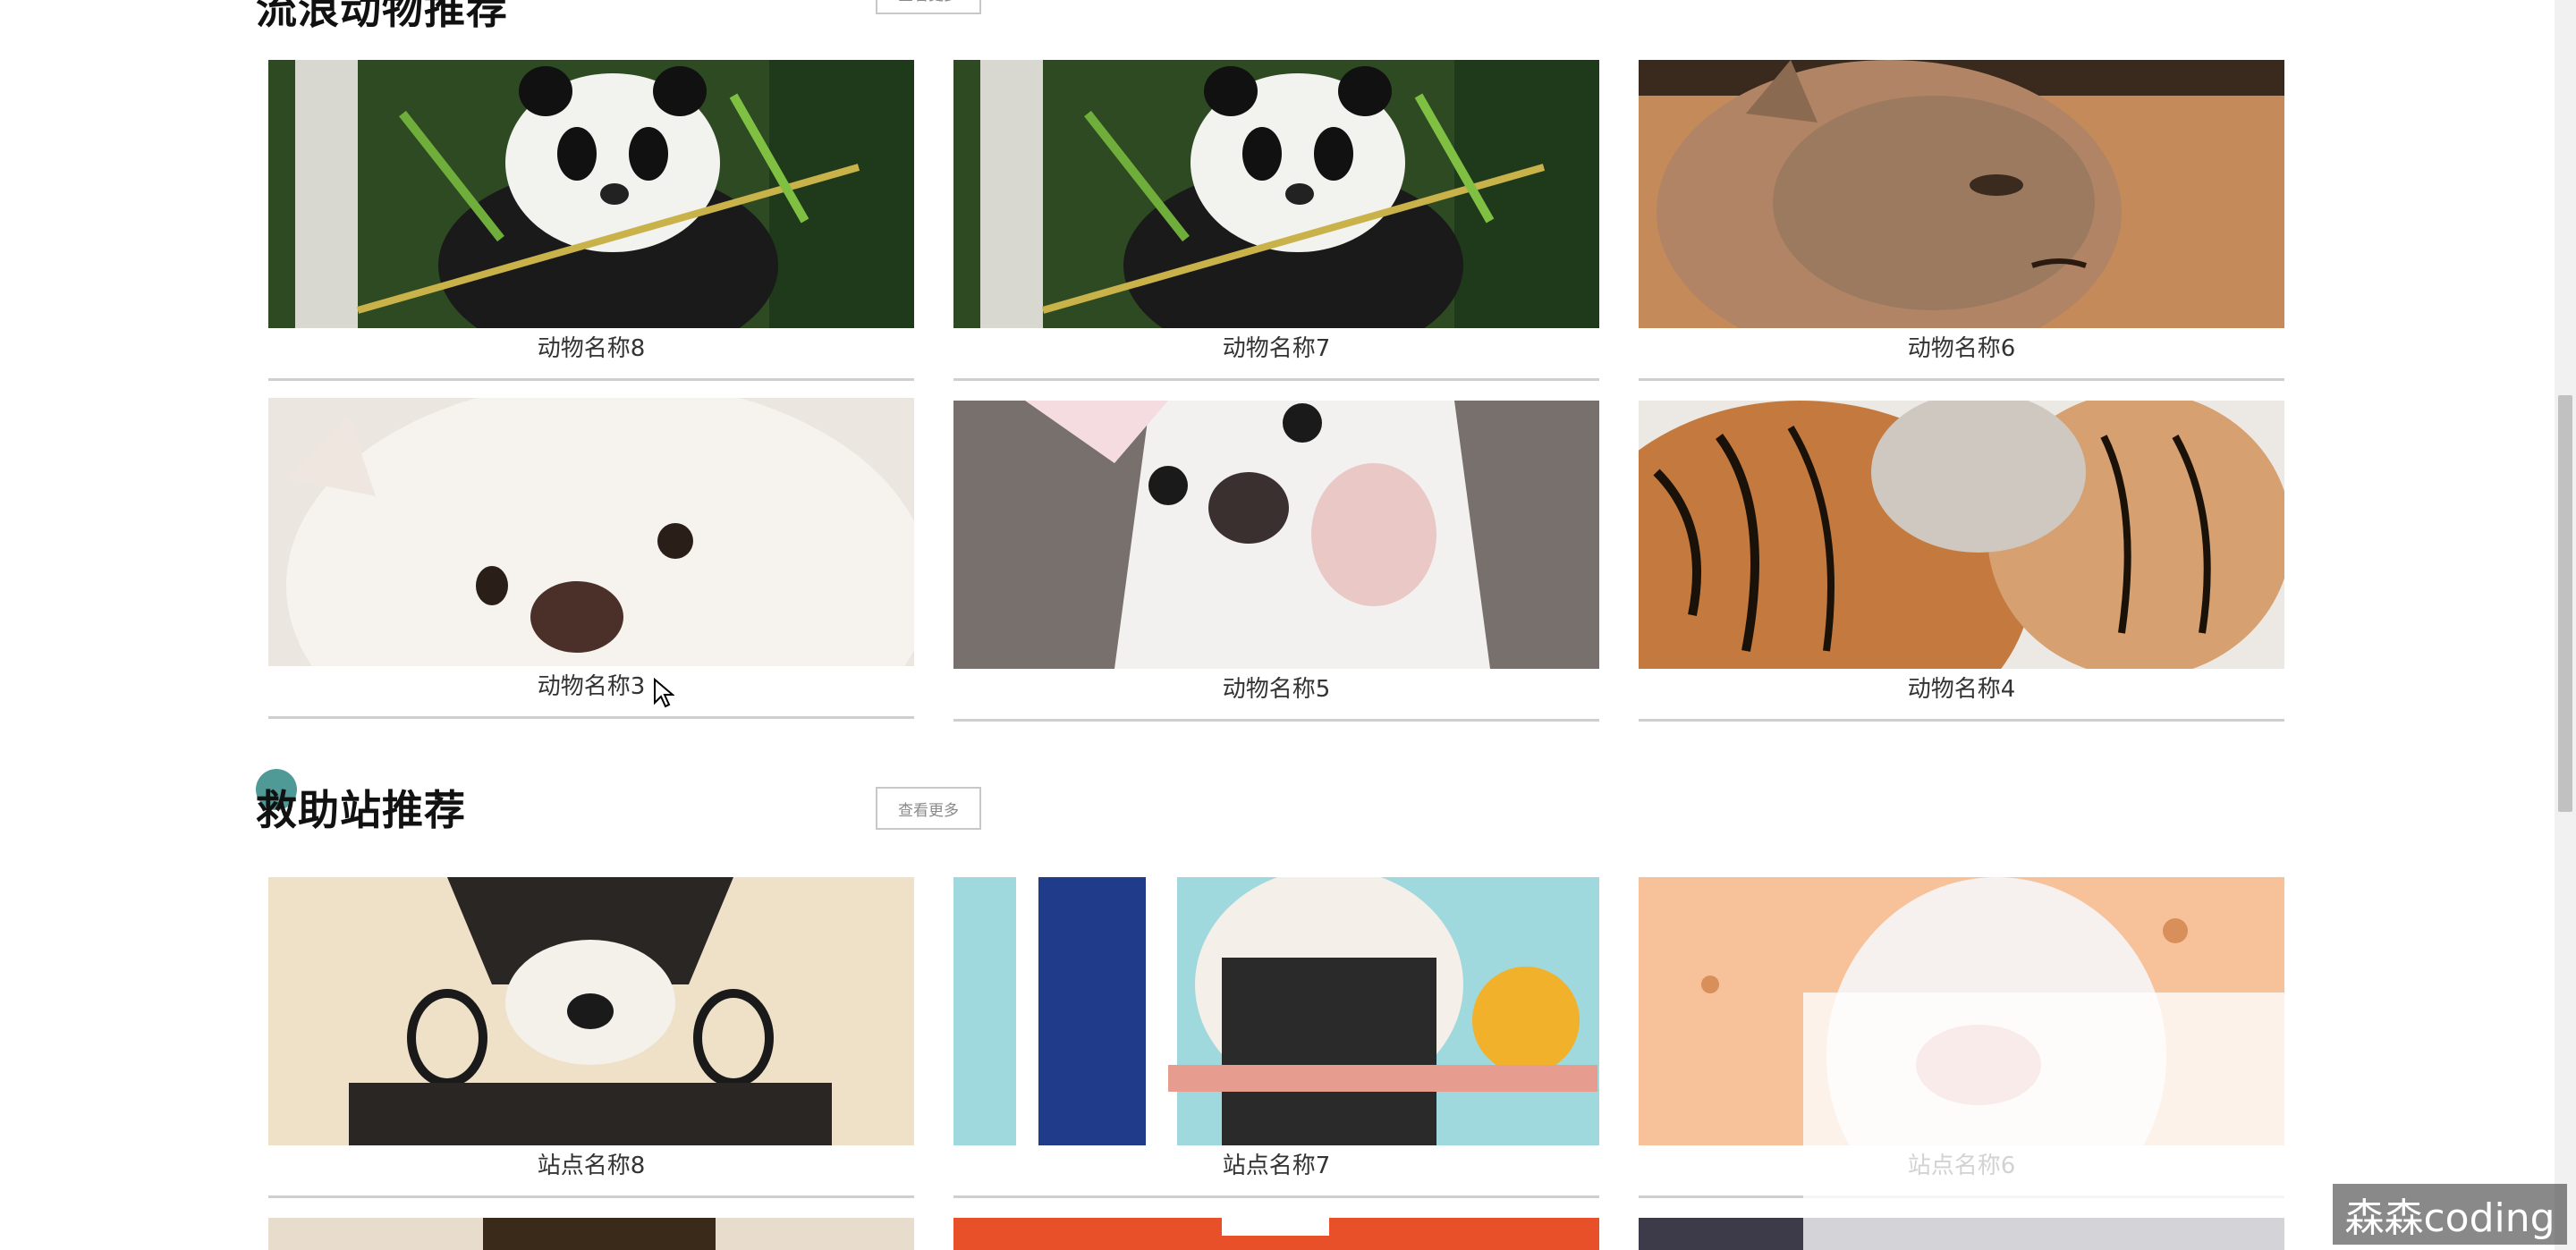 The height and width of the screenshot is (1250, 2576). I want to click on station-more-button: 查看更多, so click(928, 808).